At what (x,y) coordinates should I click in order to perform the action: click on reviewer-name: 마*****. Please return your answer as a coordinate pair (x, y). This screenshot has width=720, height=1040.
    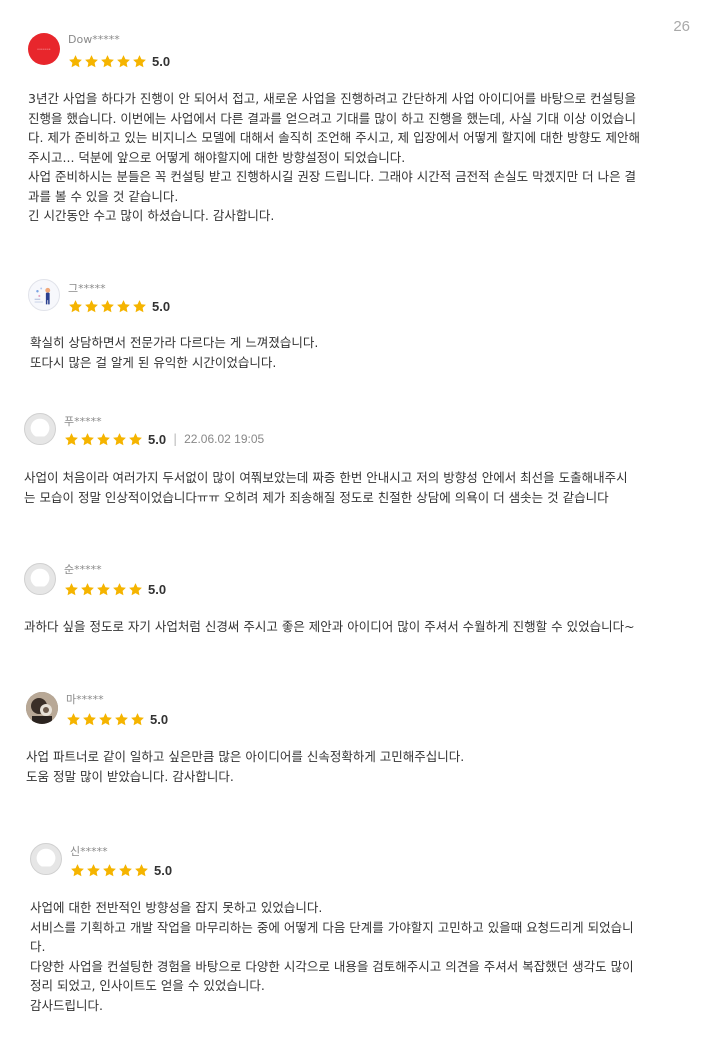
    Looking at the image, I should click on (85, 699).